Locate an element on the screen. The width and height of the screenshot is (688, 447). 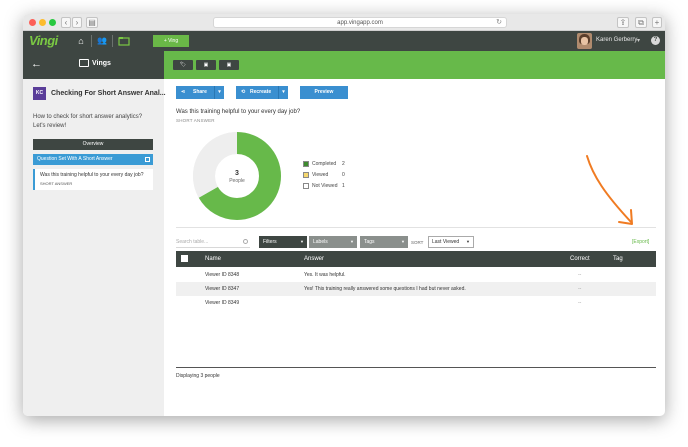
recreate-icon: ⟲ is located at coordinates (243, 92).